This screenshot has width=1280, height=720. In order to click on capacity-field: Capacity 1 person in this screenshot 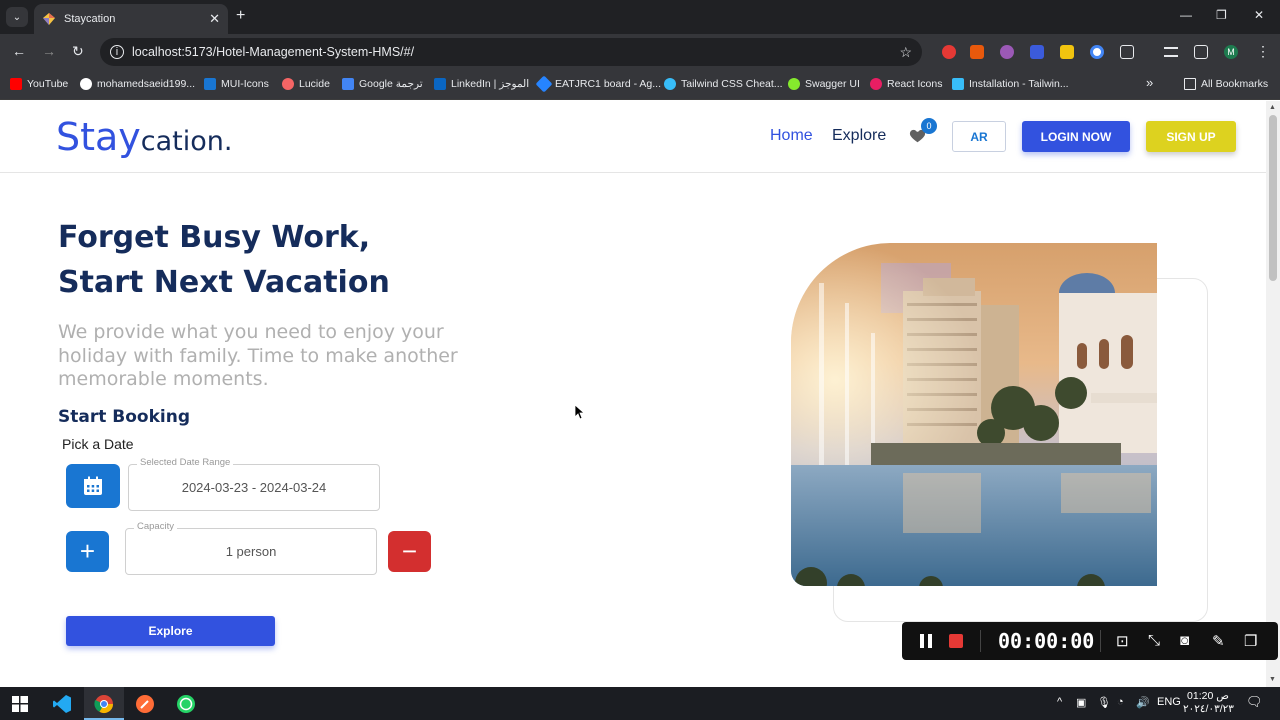, I will do `click(251, 548)`.